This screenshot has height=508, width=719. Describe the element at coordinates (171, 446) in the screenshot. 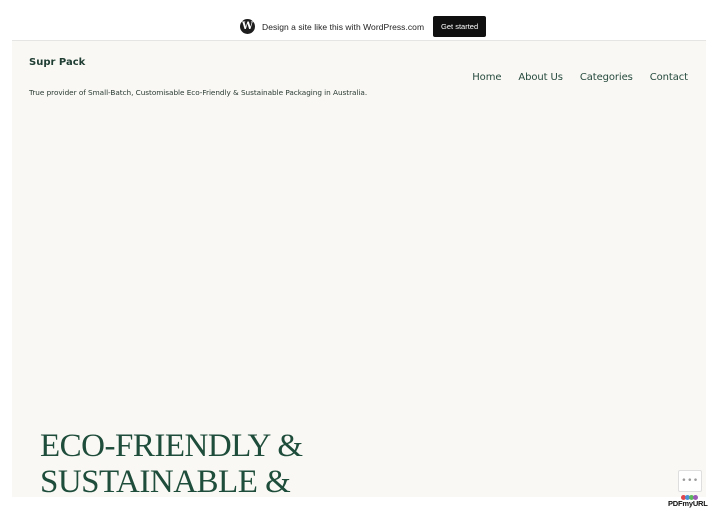

I see `hero-heading-line-1: ECO-FRIENDLY &` at that location.